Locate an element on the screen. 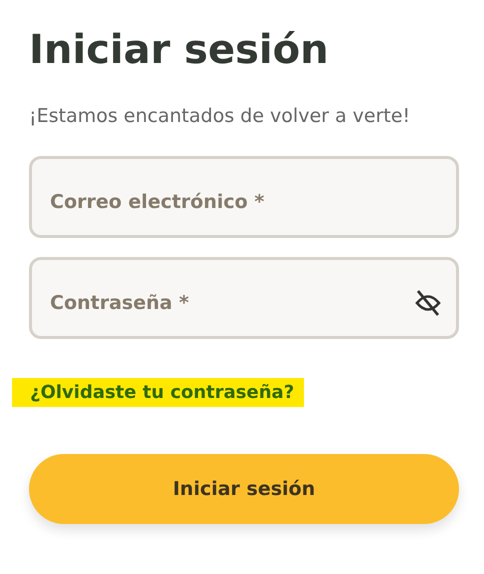 The image size is (484, 574). eye-slash-icon is located at coordinates (428, 303).